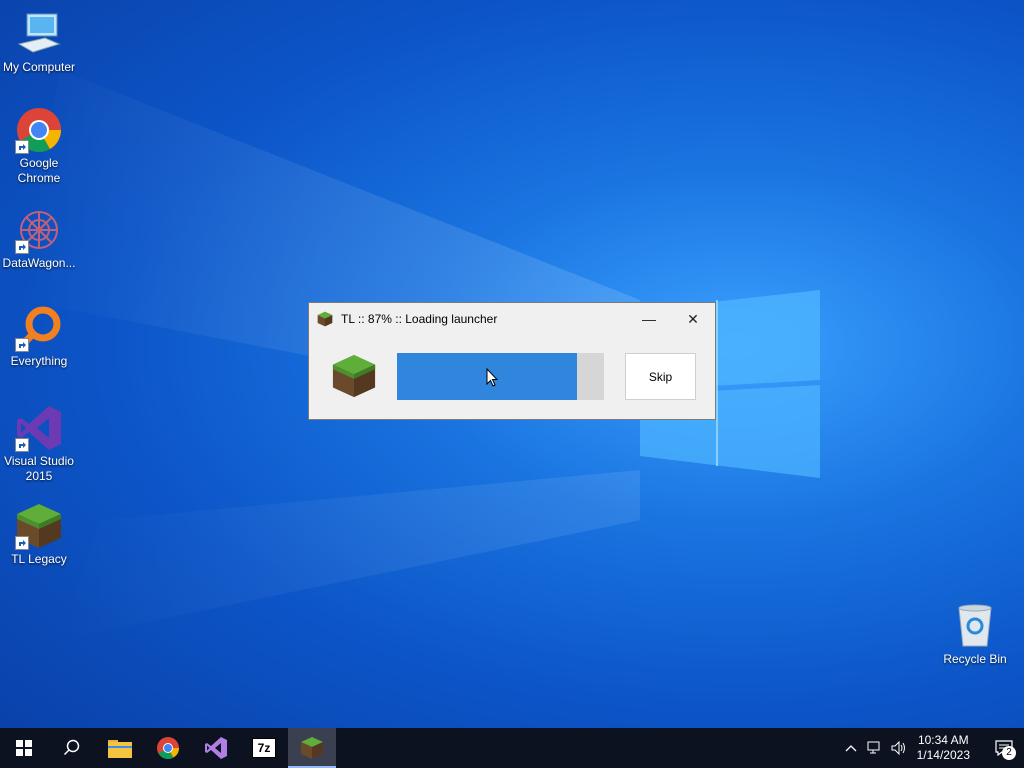 This screenshot has height=768, width=1024. Describe the element at coordinates (39, 170) in the screenshot. I see `desktop-icon-label: Google Chrome` at that location.